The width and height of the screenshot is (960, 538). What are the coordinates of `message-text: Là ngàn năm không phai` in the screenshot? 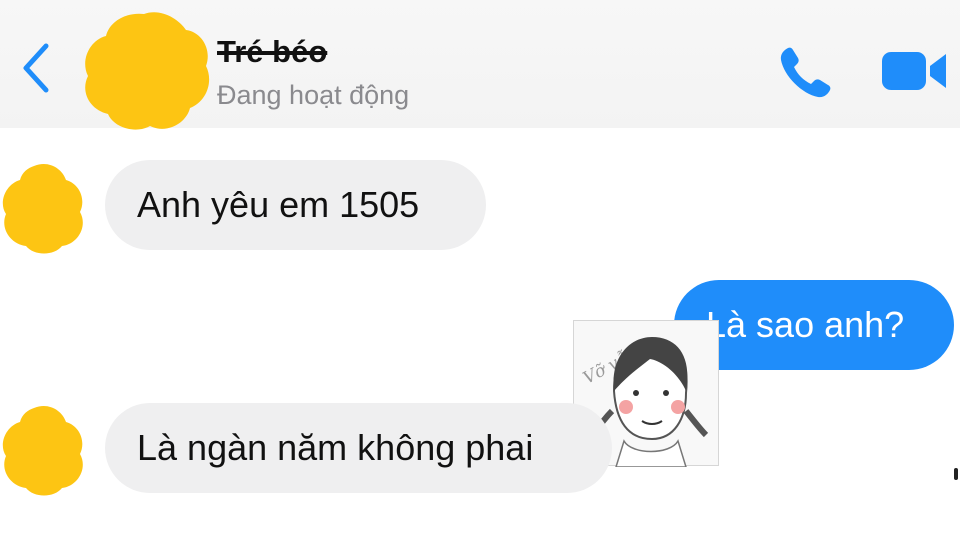 It's located at (335, 447).